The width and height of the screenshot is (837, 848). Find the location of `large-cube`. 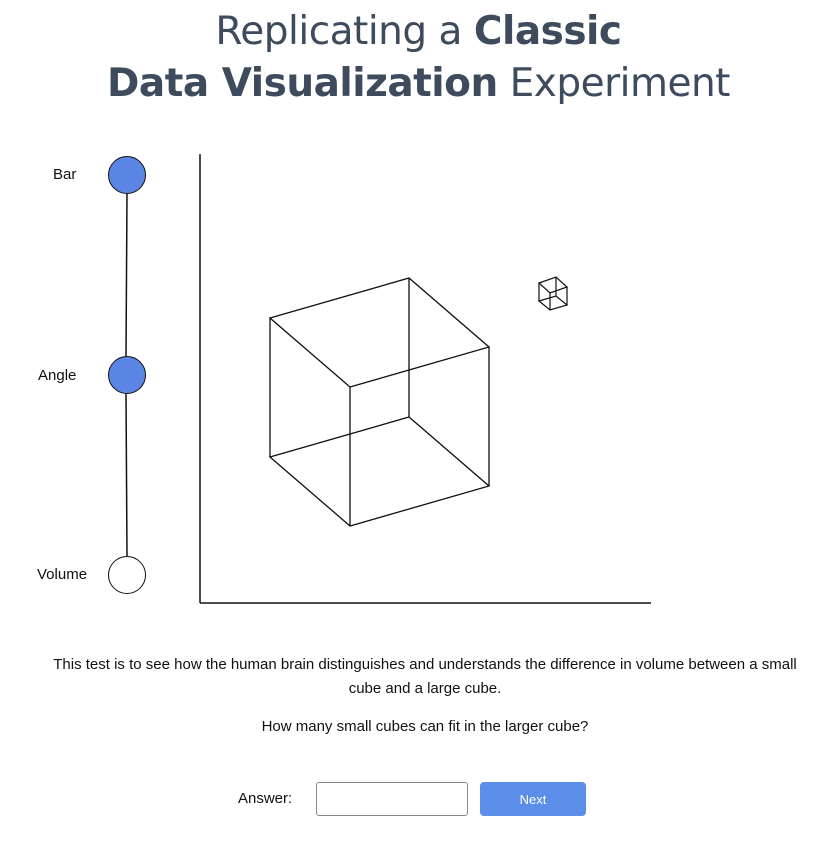

large-cube is located at coordinates (379, 402).